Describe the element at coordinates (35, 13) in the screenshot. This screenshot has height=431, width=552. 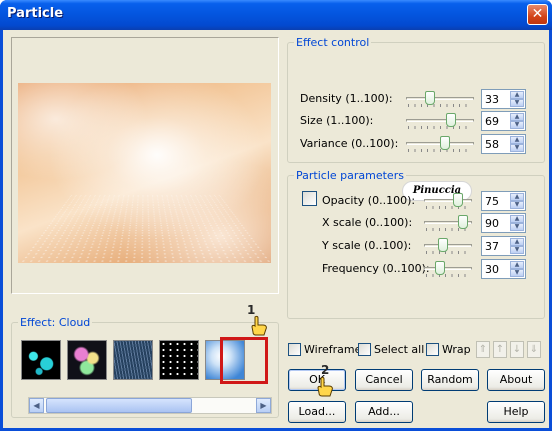
I see `window-title: Particle` at that location.